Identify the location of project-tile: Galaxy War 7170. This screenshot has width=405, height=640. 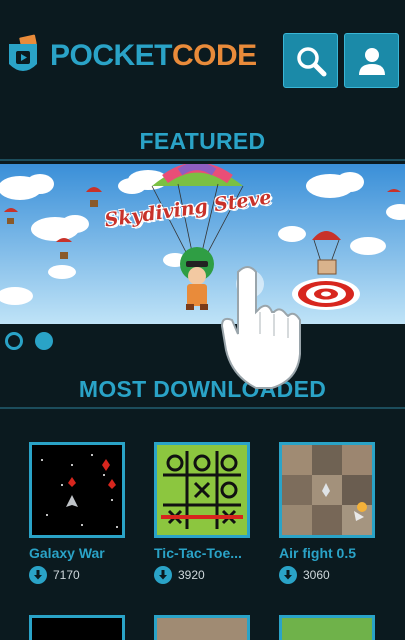
(77, 513).